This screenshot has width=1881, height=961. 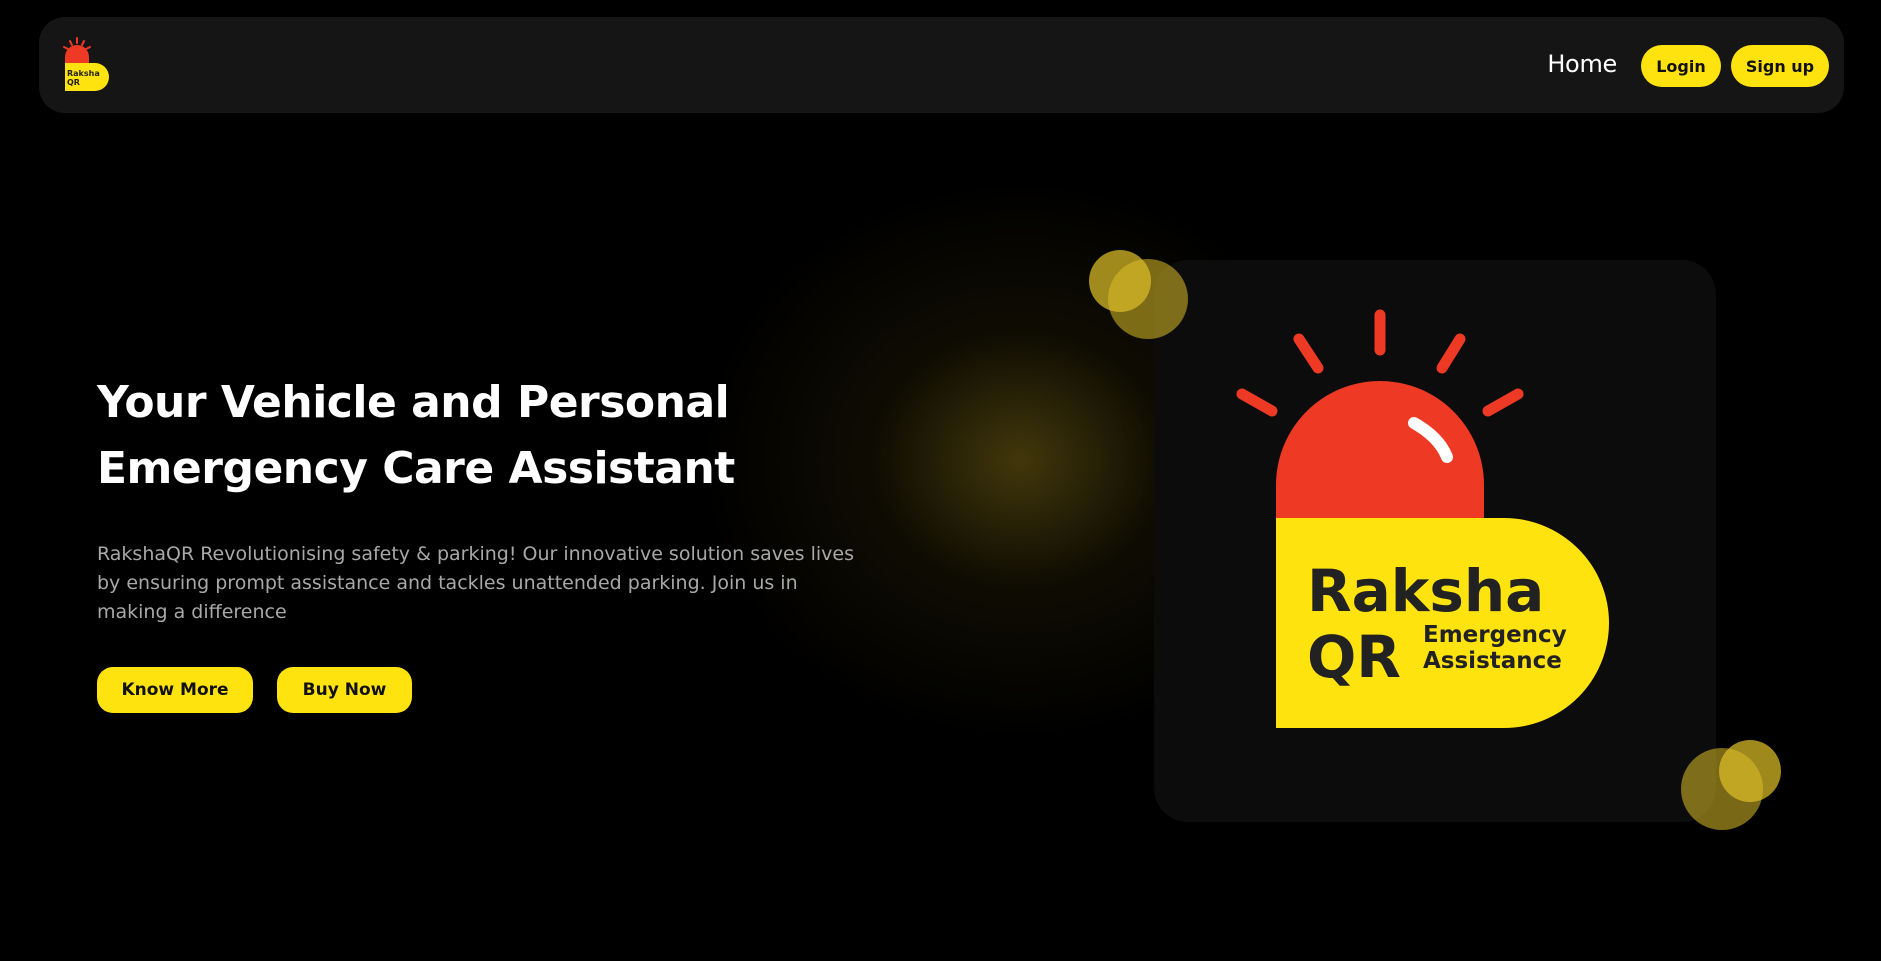 What do you see at coordinates (1681, 66) in the screenshot?
I see `login-button: Login` at bounding box center [1681, 66].